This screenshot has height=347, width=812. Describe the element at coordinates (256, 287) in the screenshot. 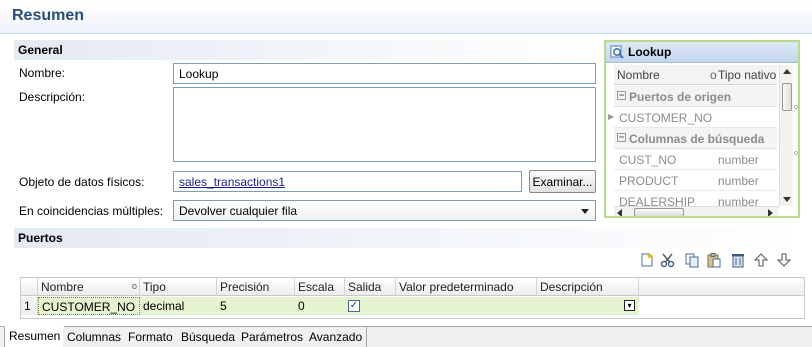

I see `column-header-precision: Precisión` at that location.